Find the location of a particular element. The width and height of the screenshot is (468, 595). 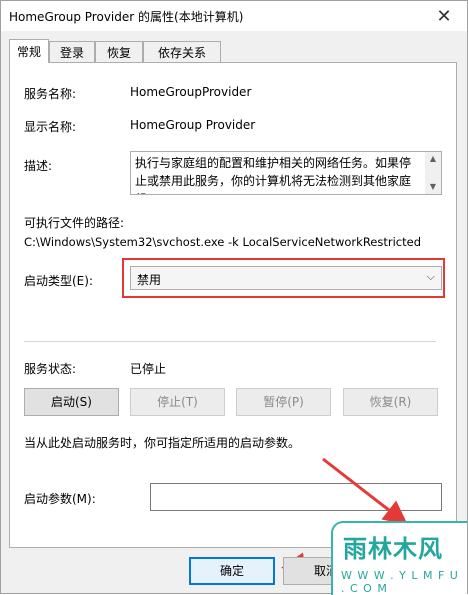

tab-general: 常规 is located at coordinates (29, 51).